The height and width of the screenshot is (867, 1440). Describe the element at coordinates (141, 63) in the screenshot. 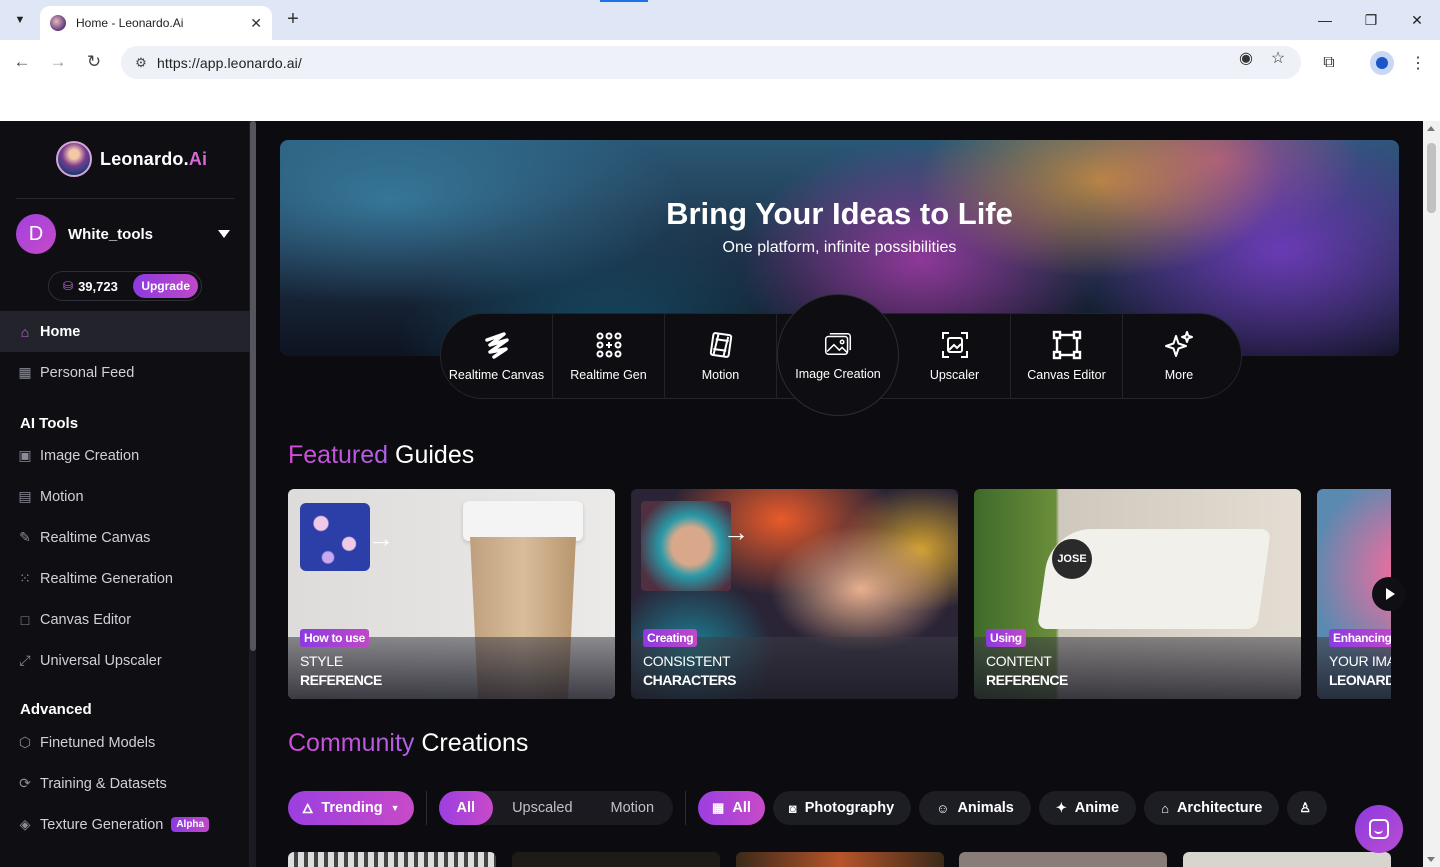

I see `site-settings-icon: ⚙` at that location.